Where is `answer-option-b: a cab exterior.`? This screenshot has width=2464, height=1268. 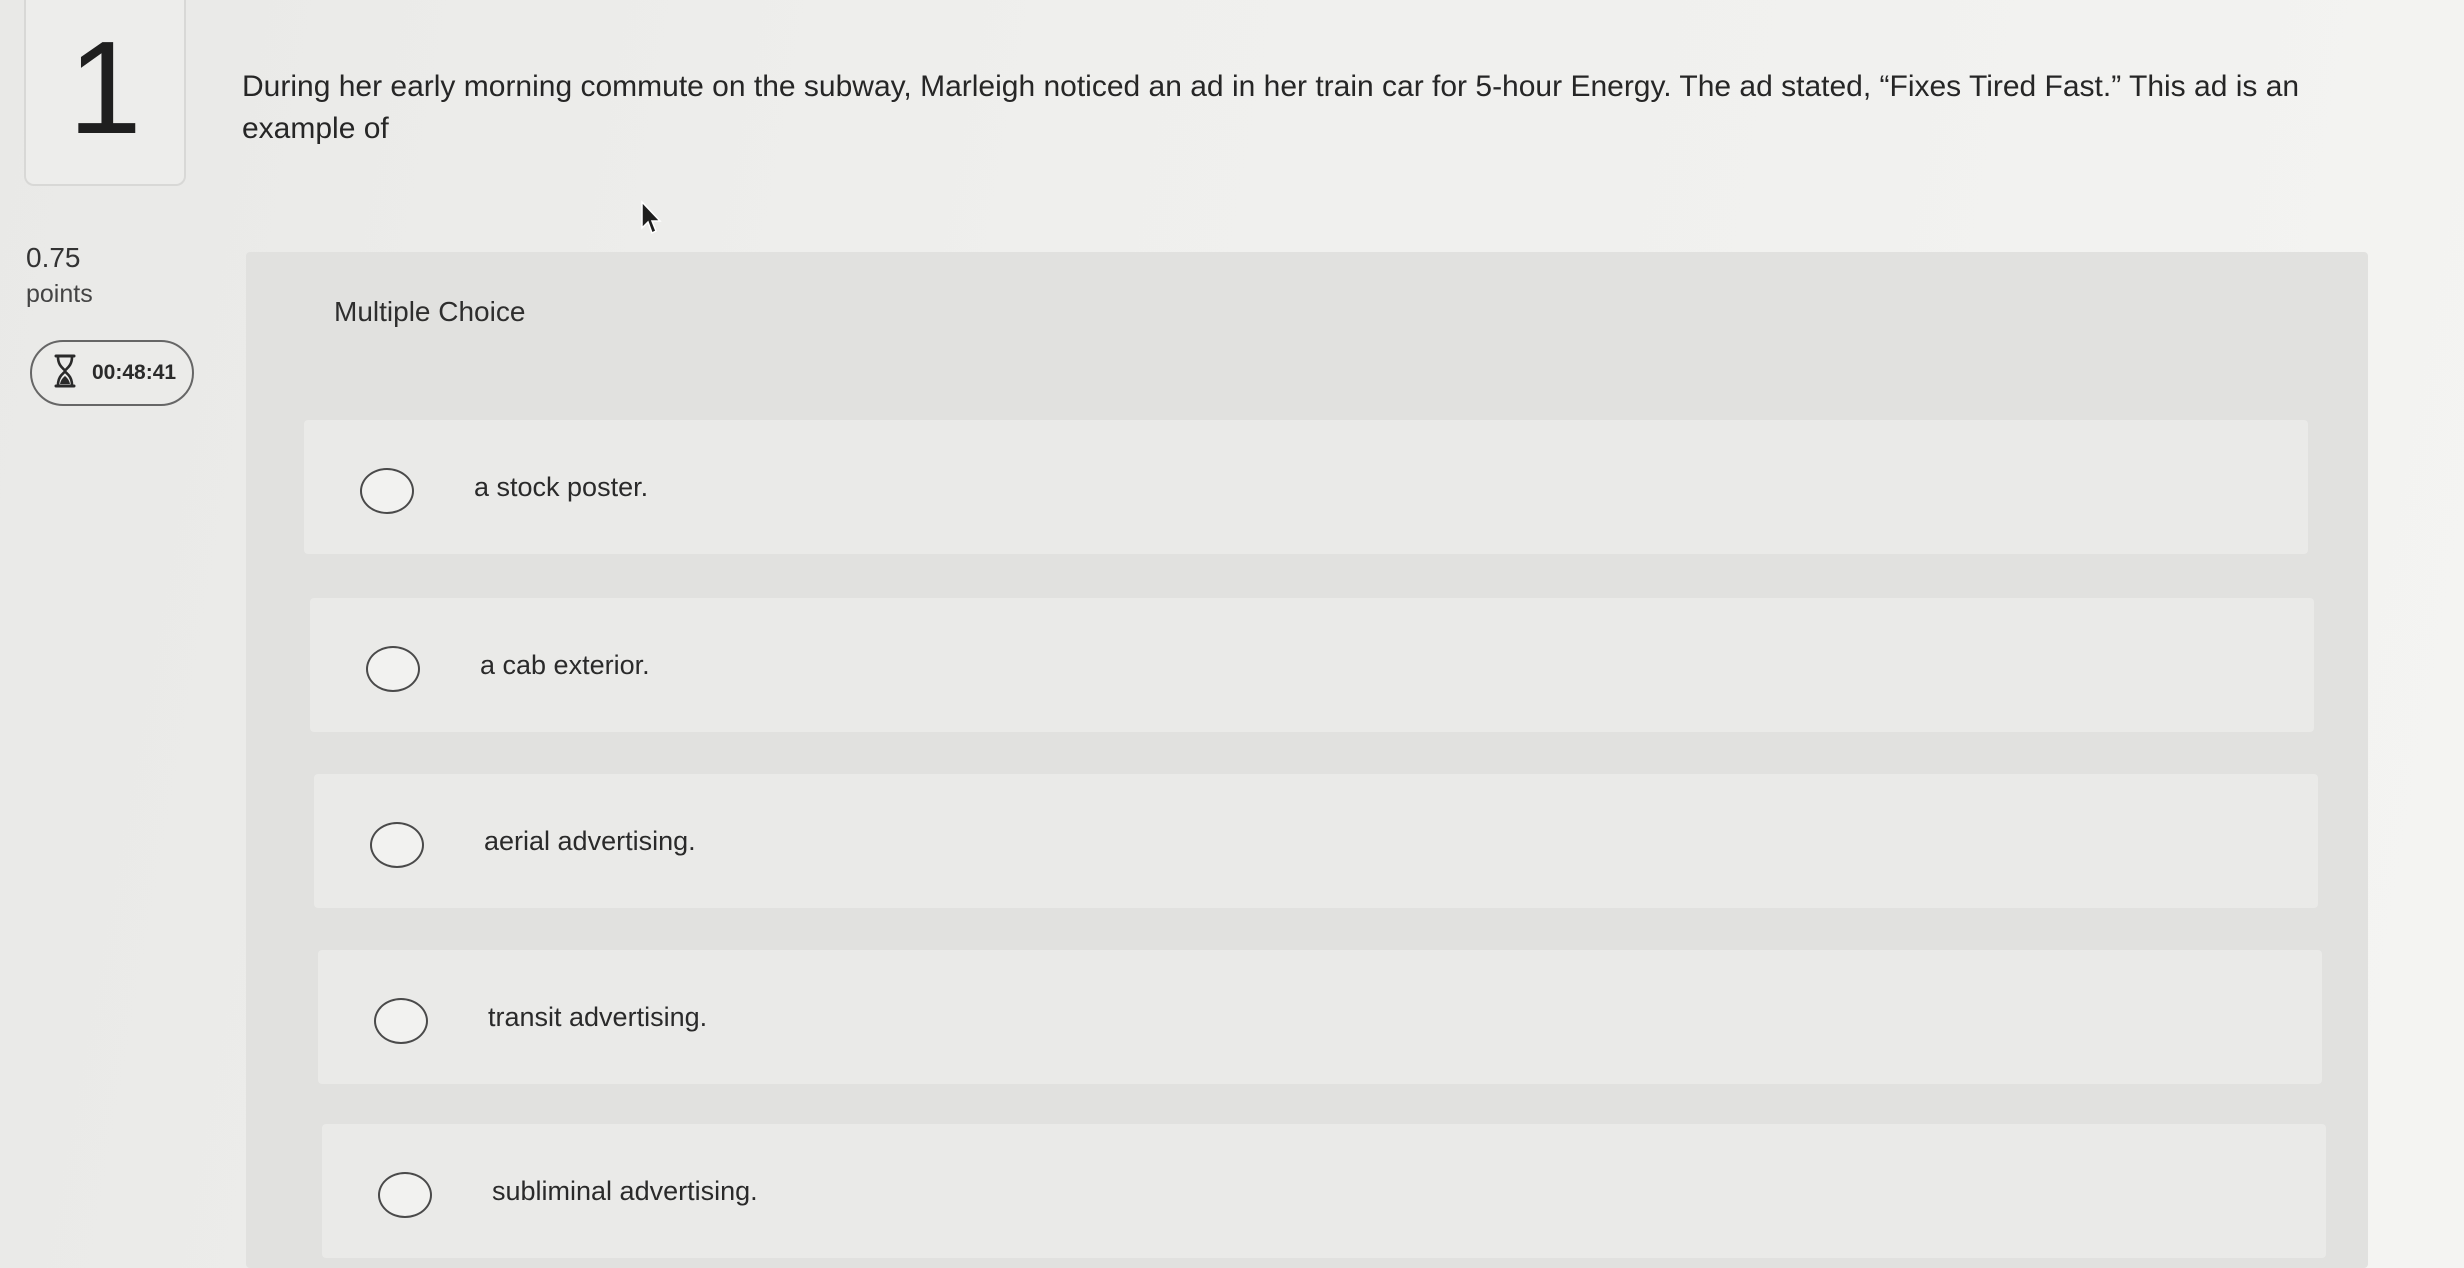
answer-option-b: a cab exterior. is located at coordinates (1312, 665).